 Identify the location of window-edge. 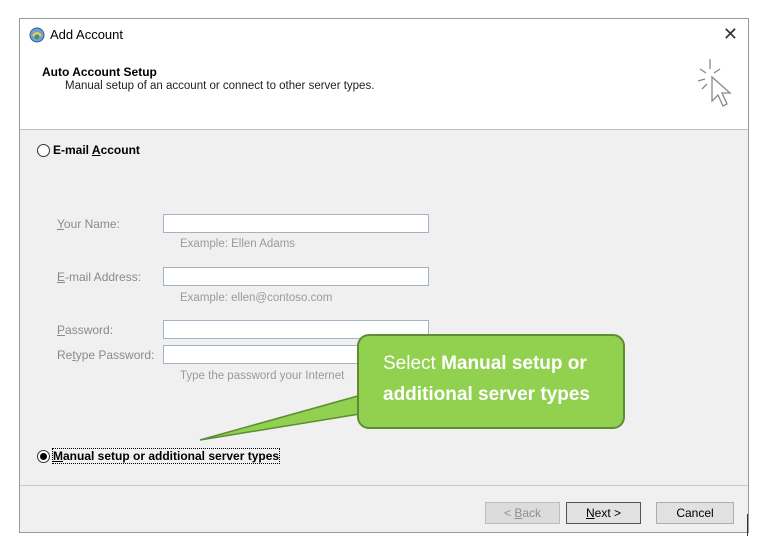
(747, 525).